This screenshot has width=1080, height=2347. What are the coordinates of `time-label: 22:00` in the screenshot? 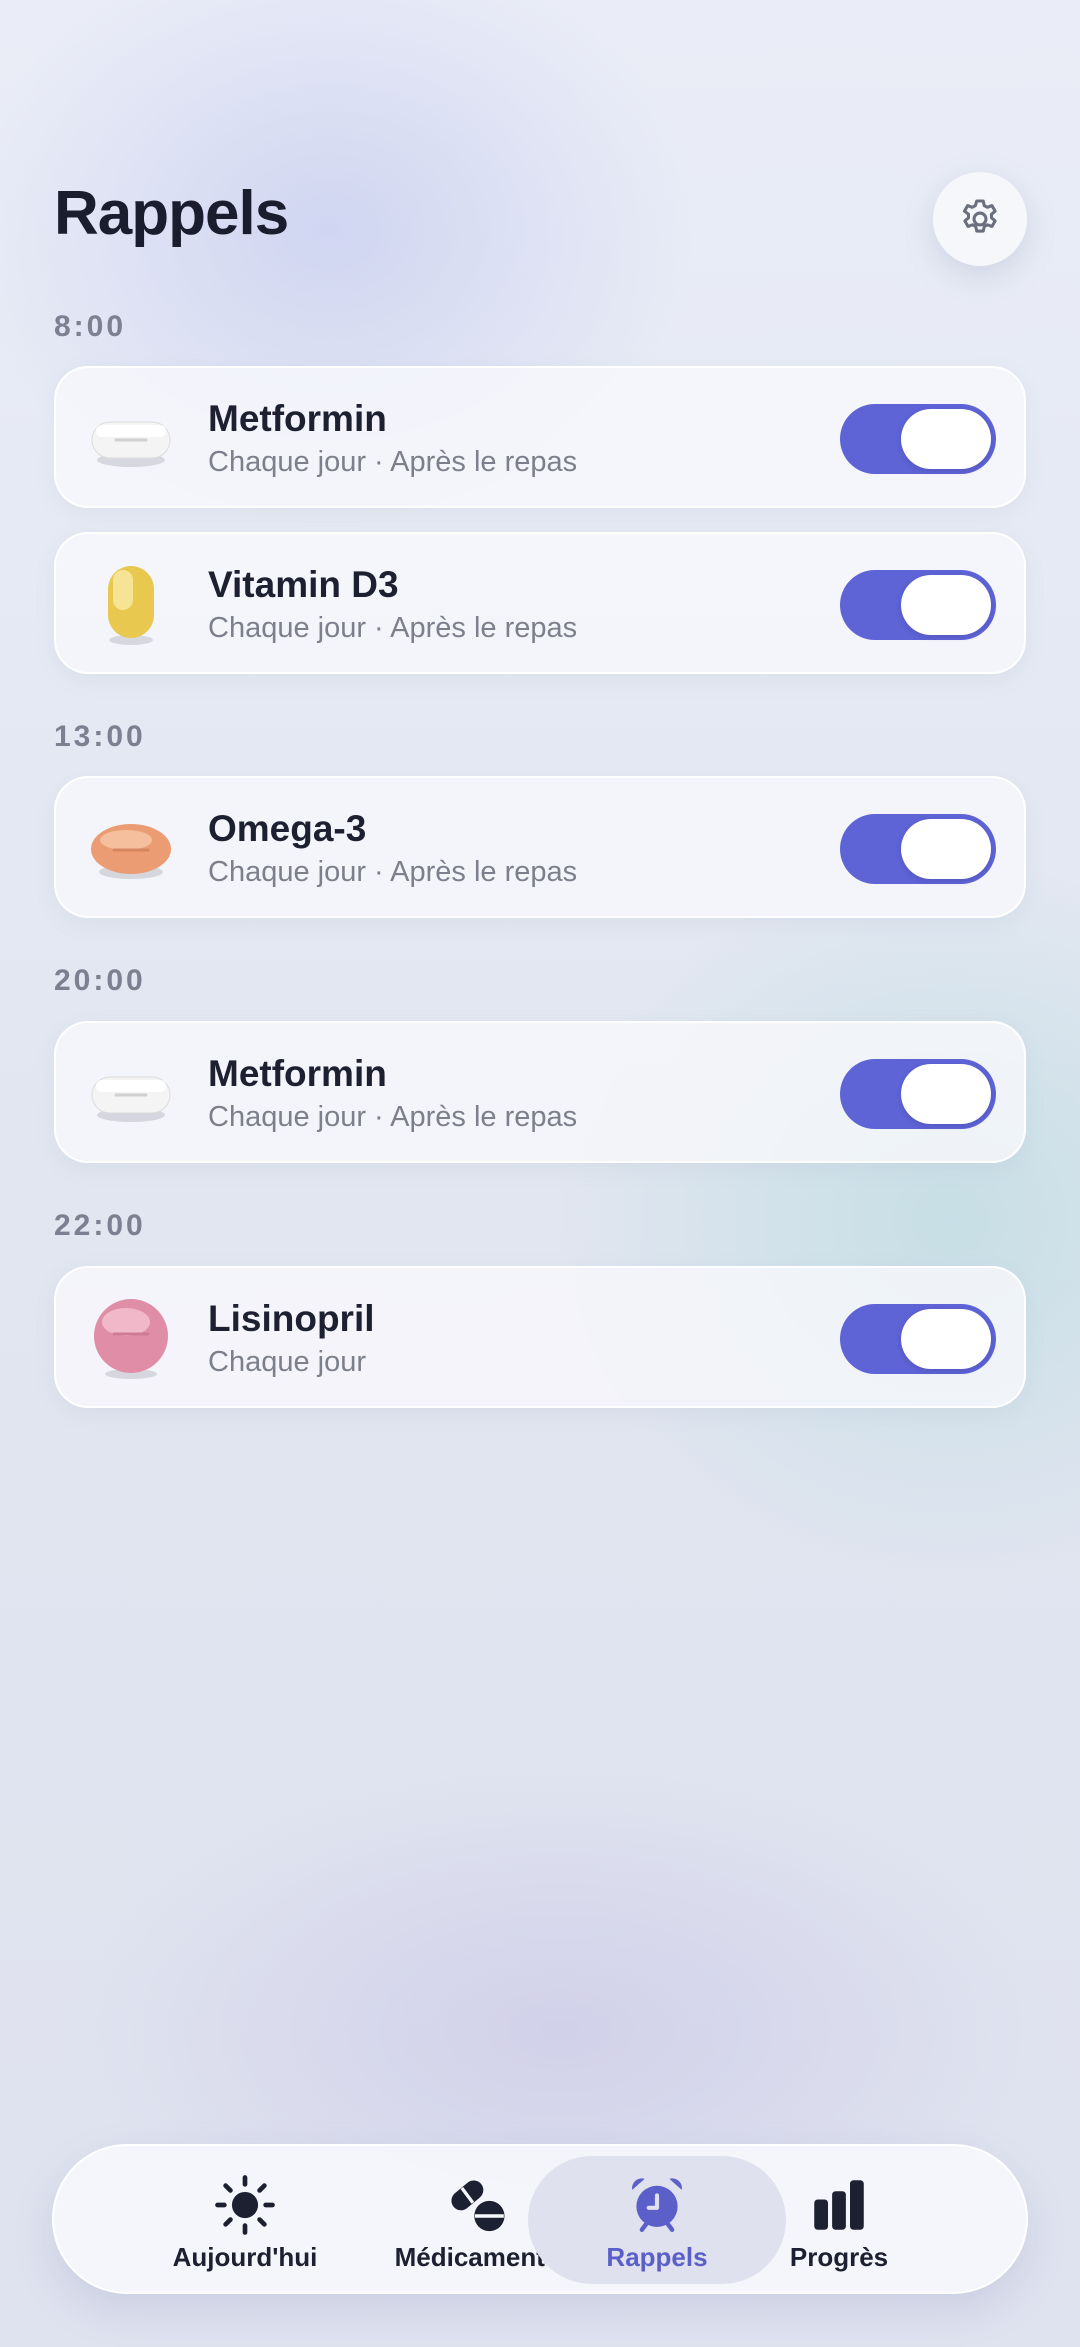 It's located at (100, 1225).